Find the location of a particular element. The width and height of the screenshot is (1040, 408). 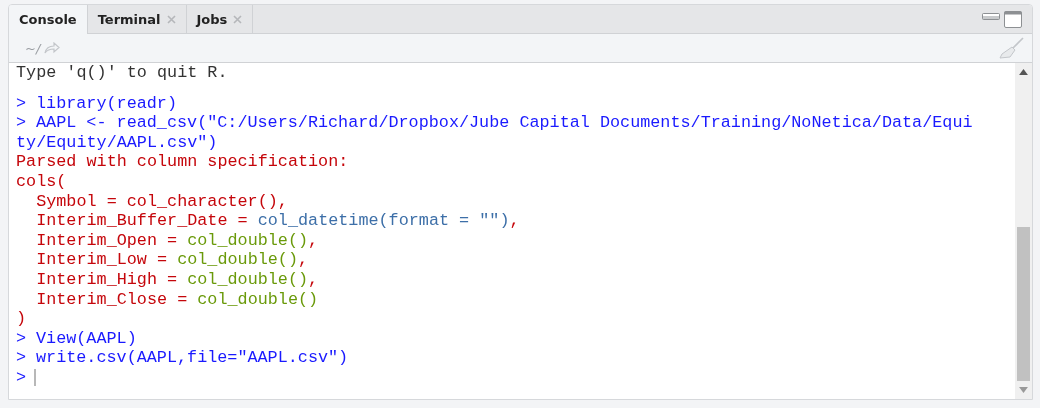

minimize-icon is located at coordinates (991, 15).